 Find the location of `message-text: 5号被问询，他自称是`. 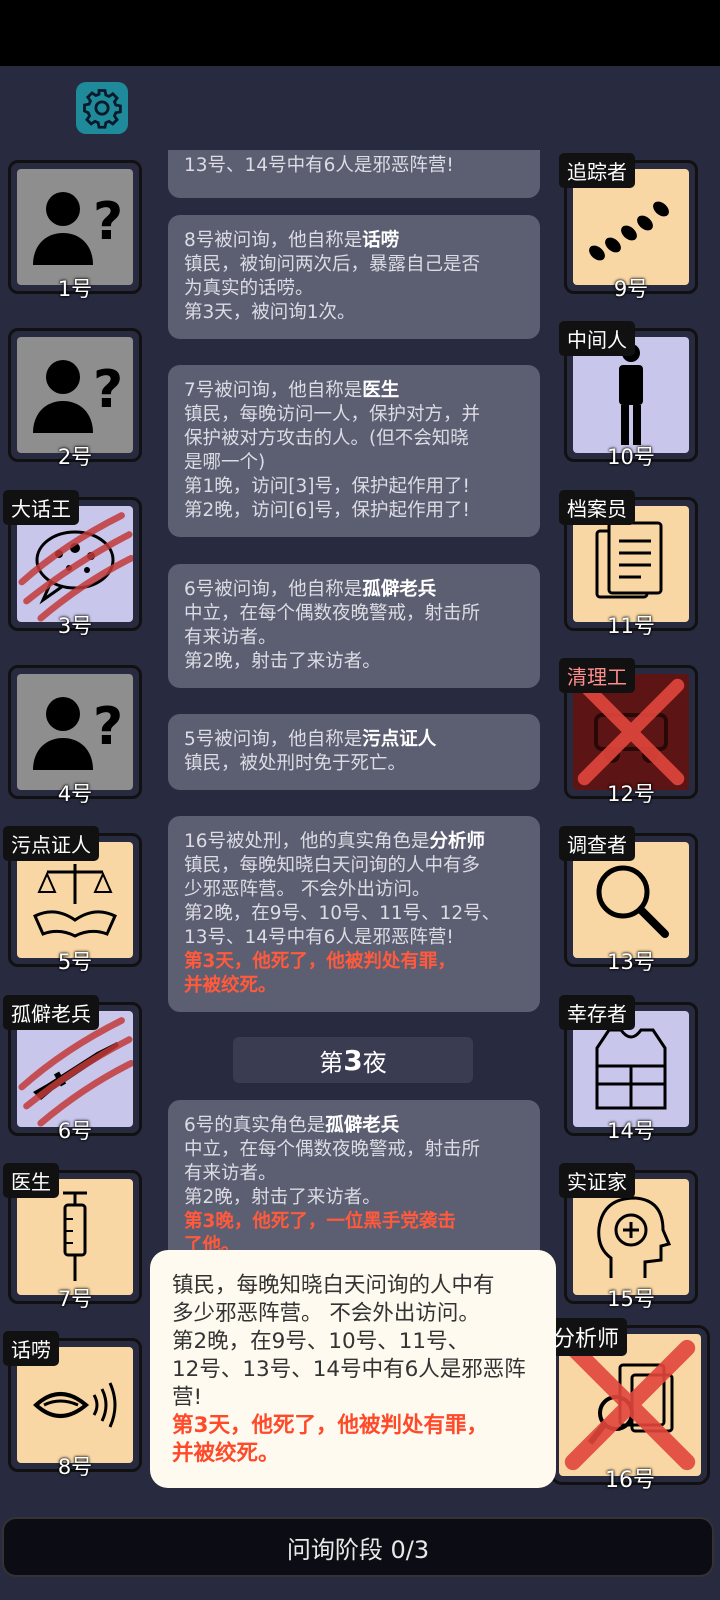

message-text: 5号被问询，他自称是 is located at coordinates (273, 739).